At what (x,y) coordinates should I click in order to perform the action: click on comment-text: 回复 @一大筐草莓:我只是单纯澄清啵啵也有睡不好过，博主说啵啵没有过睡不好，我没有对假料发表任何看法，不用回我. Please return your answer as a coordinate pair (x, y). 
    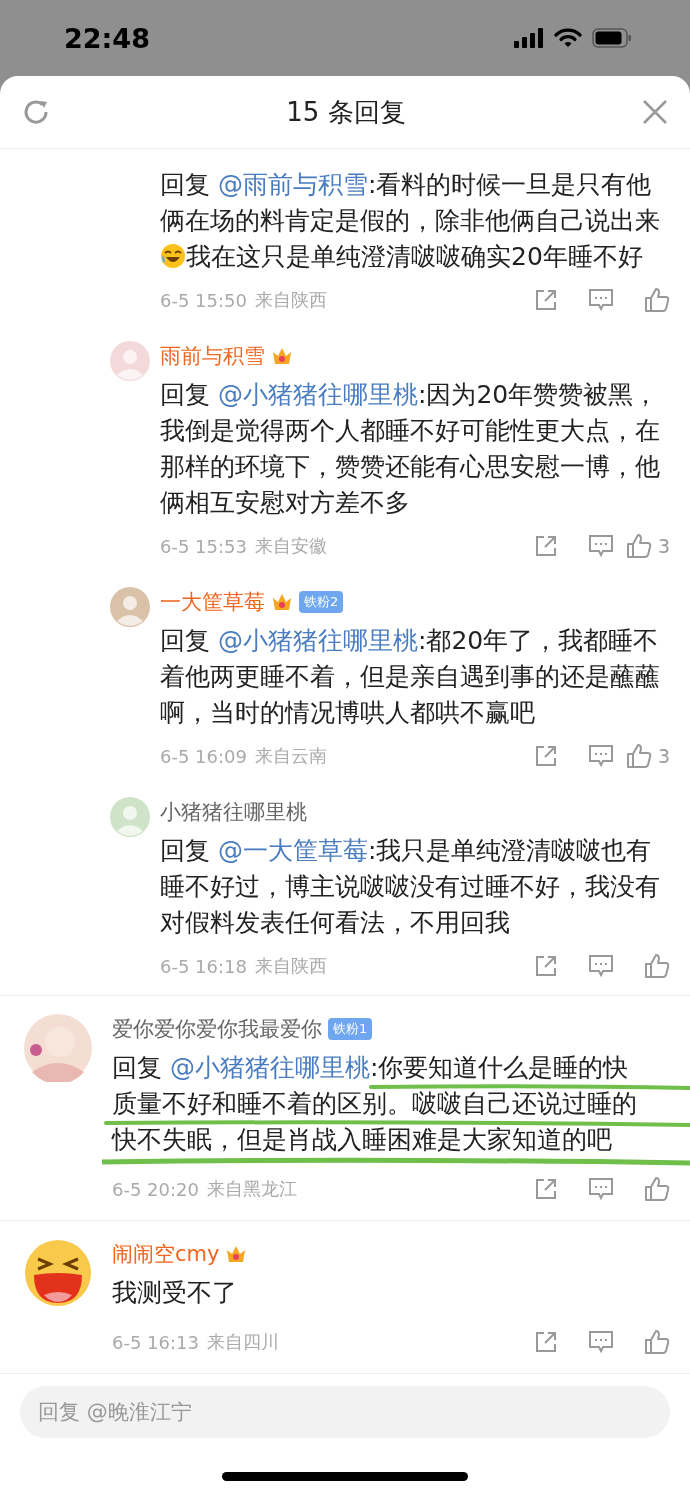
    Looking at the image, I should click on (410, 887).